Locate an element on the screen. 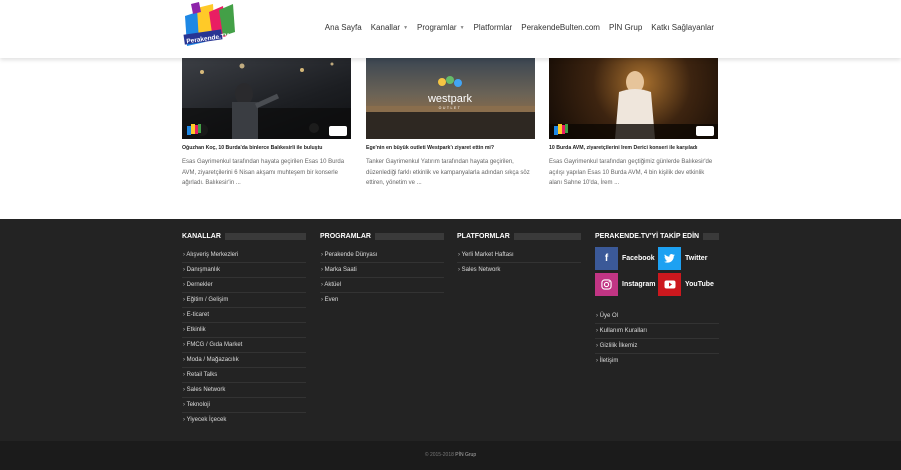 The image size is (901, 470). article-thumbnail: westpark OUTLET is located at coordinates (450, 98).